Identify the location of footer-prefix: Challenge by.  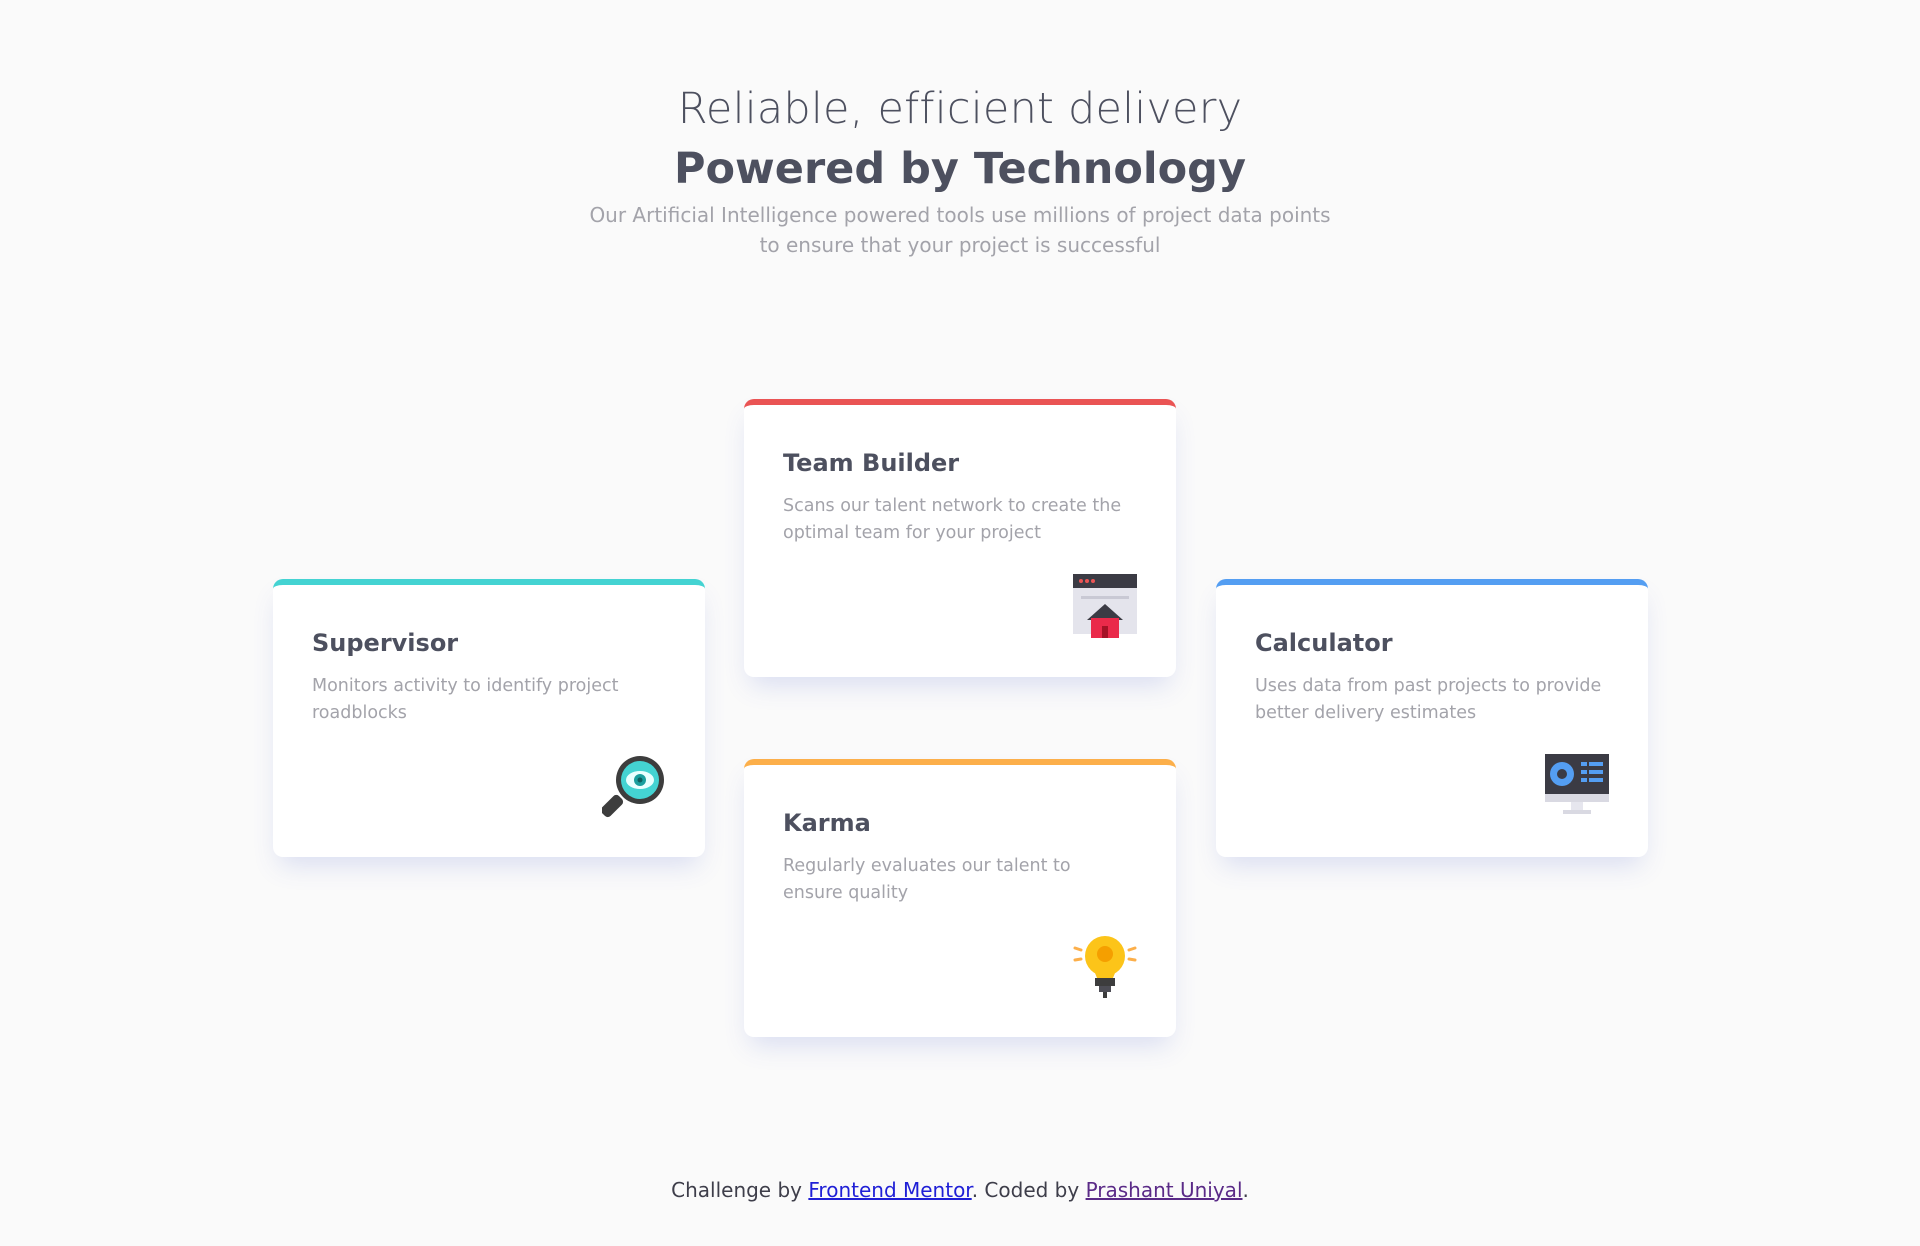
(740, 1190).